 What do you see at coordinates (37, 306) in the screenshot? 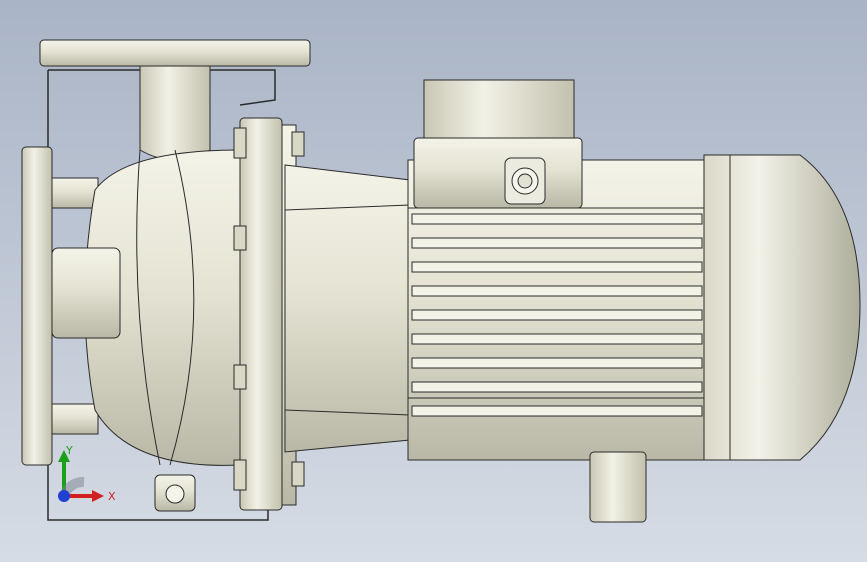
I see `suction-flange` at bounding box center [37, 306].